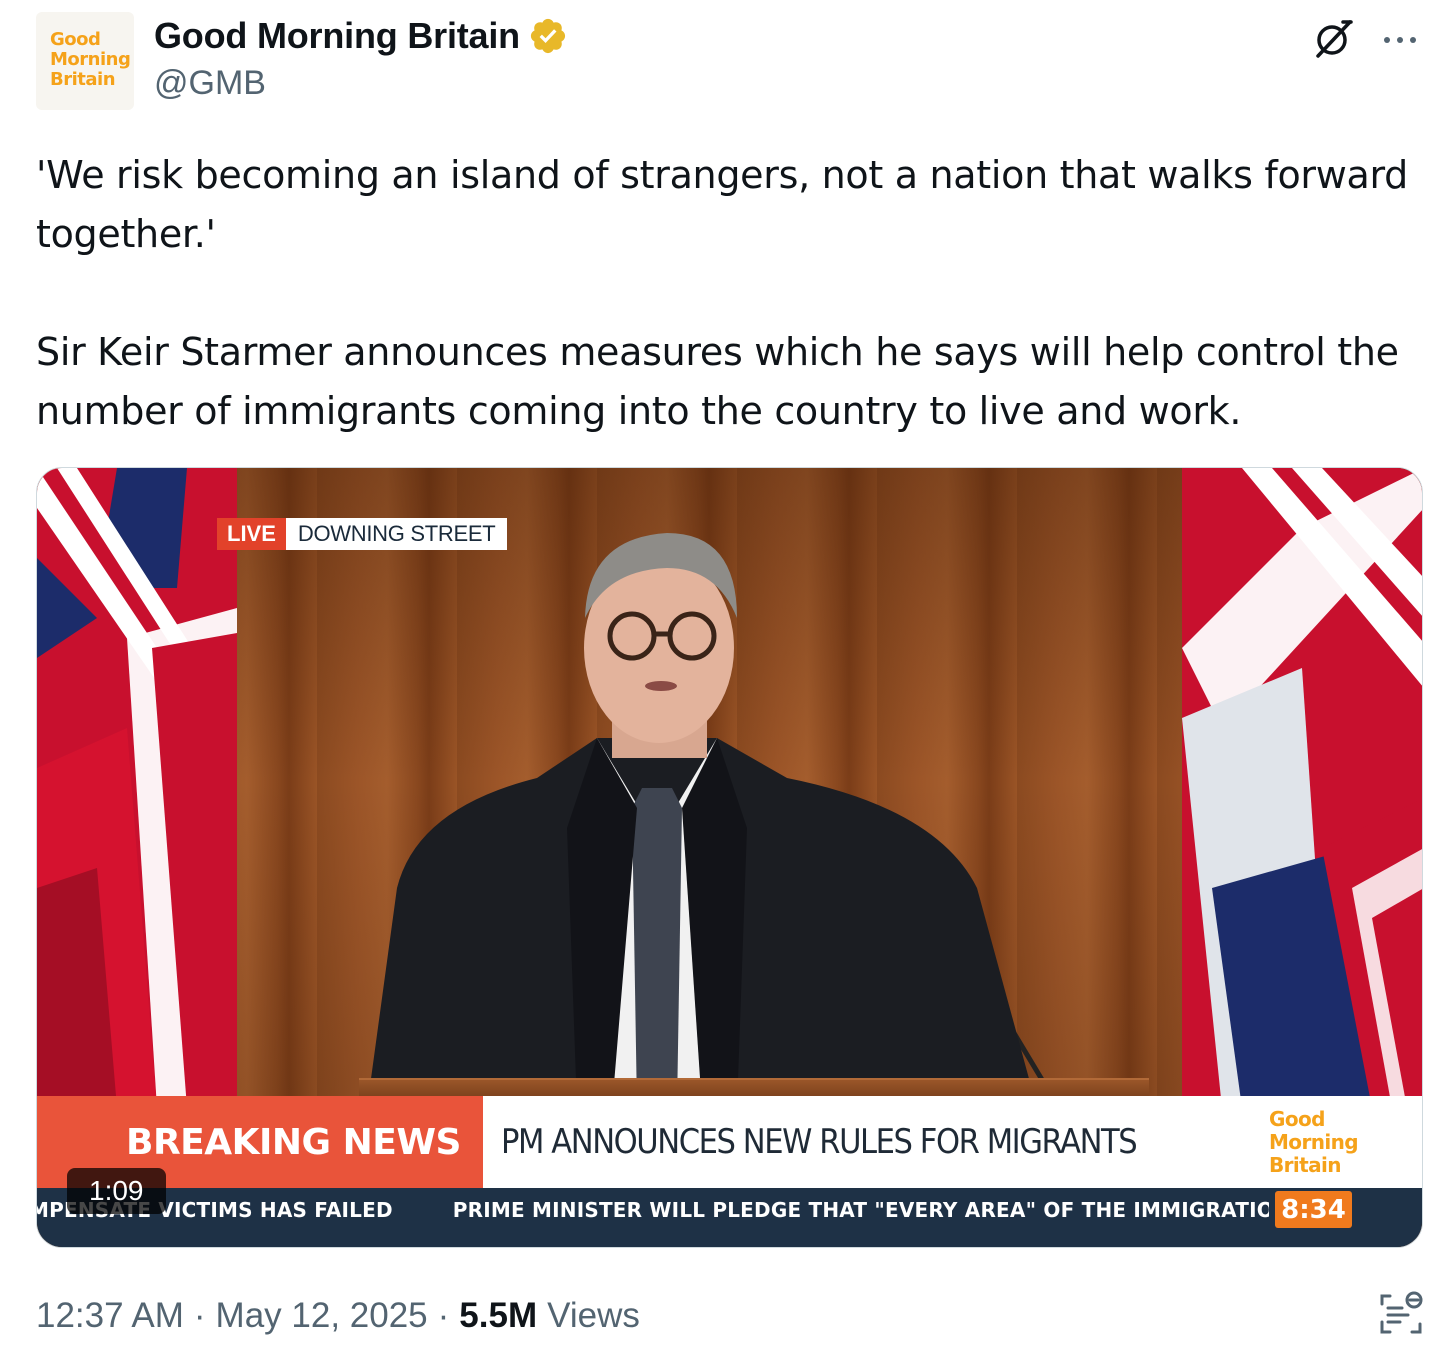 The width and height of the screenshot is (1456, 1355). I want to click on broadcast-clock: 8:34, so click(1313, 1209).